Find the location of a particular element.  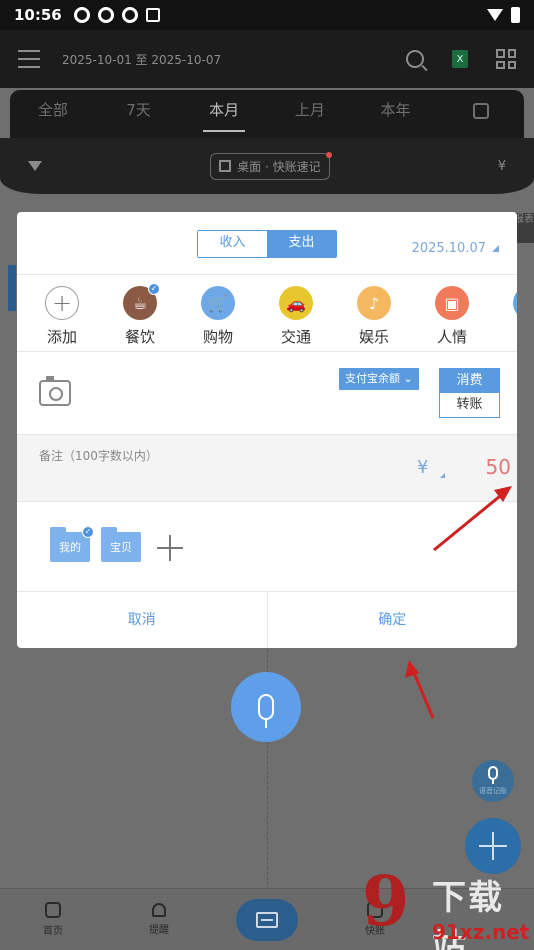

record-indicator is located at coordinates (12, 288).